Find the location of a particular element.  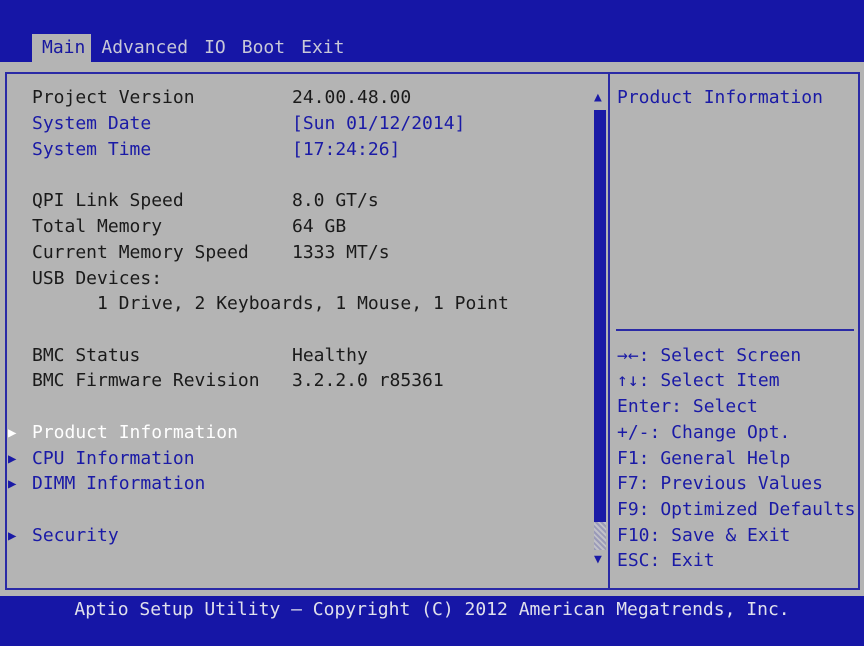

bmc-status-value: Healthy is located at coordinates (330, 355).